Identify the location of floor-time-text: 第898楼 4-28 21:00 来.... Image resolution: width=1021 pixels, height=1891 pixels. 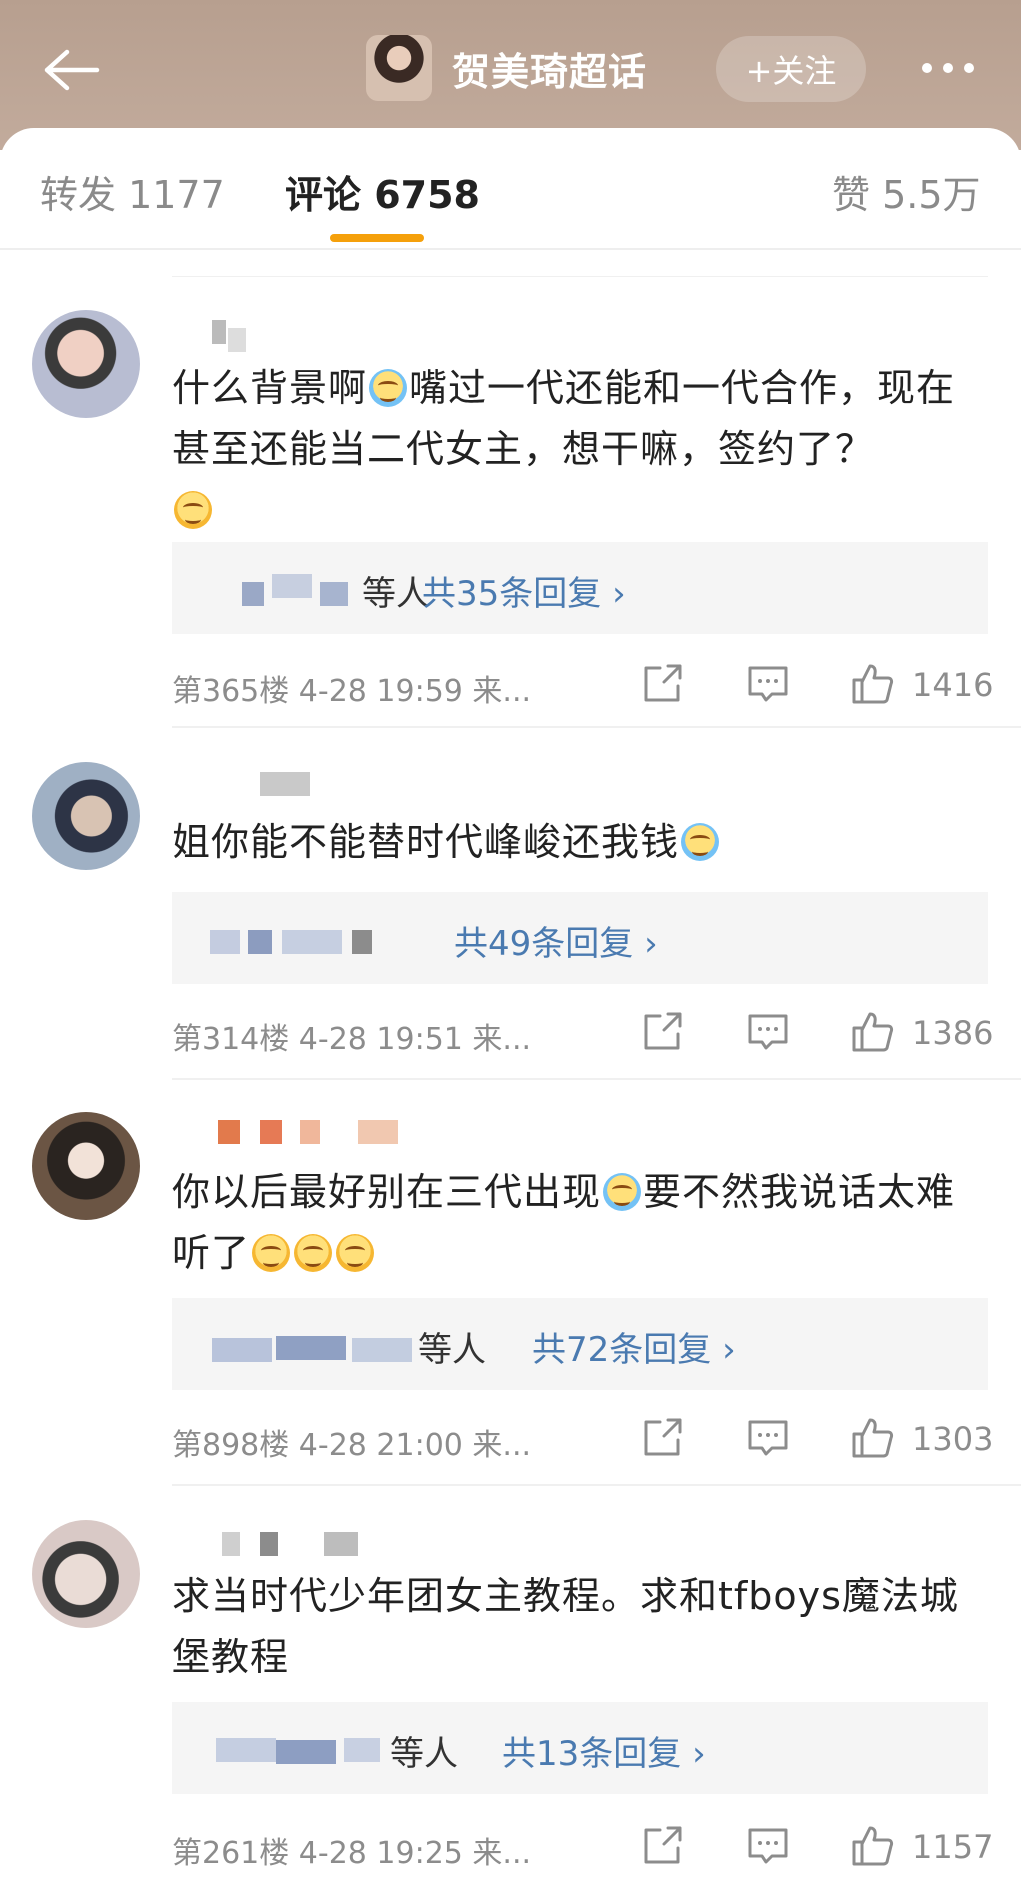
(352, 1445).